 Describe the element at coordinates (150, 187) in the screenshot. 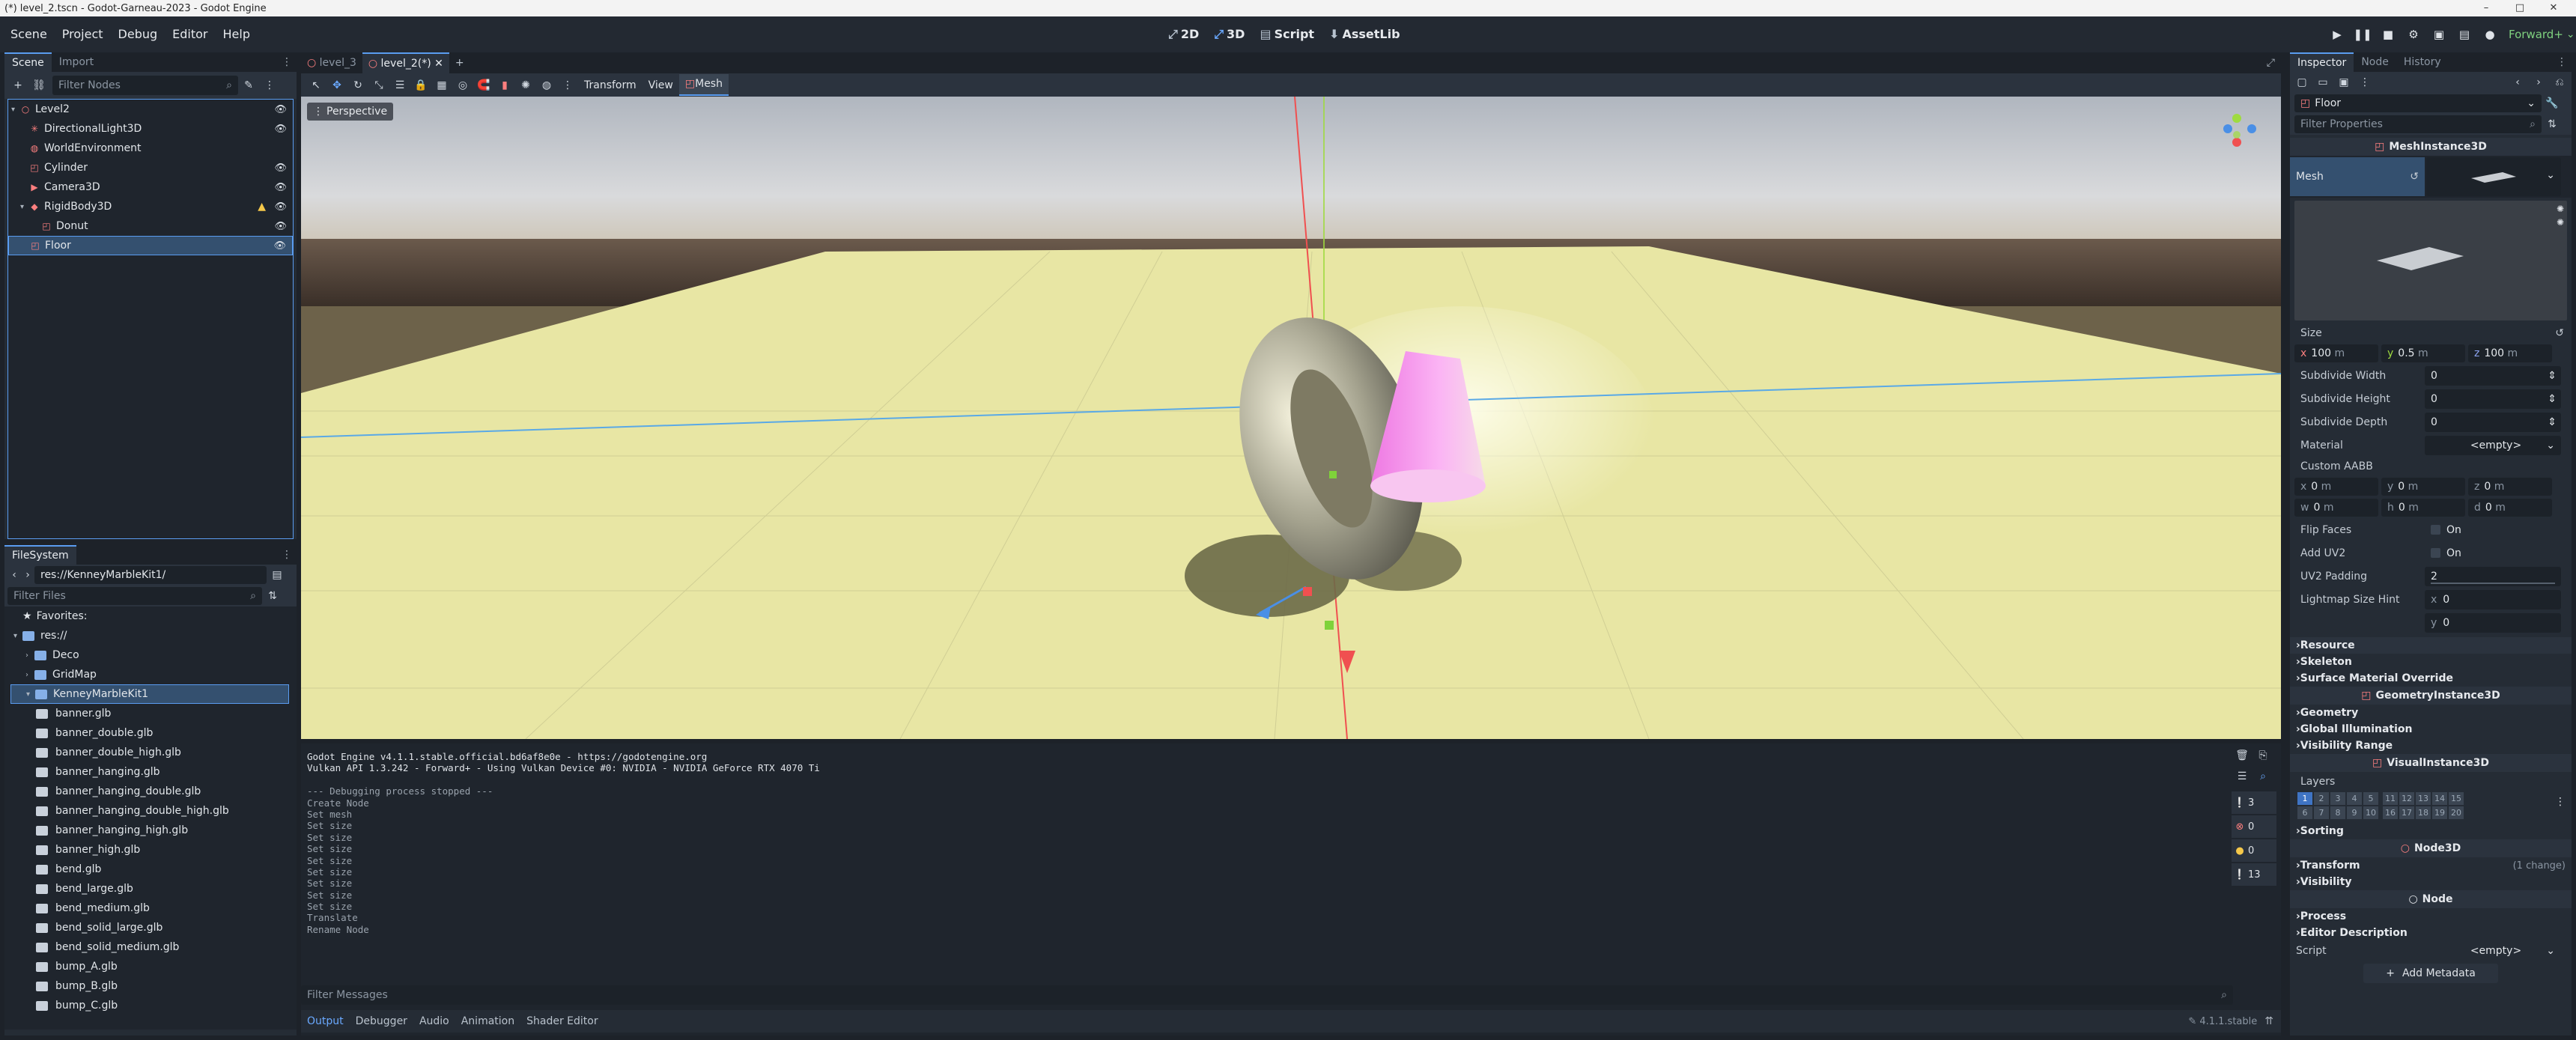

I see `tree-node-camera3d: ▶ Camera3D 👁` at that location.